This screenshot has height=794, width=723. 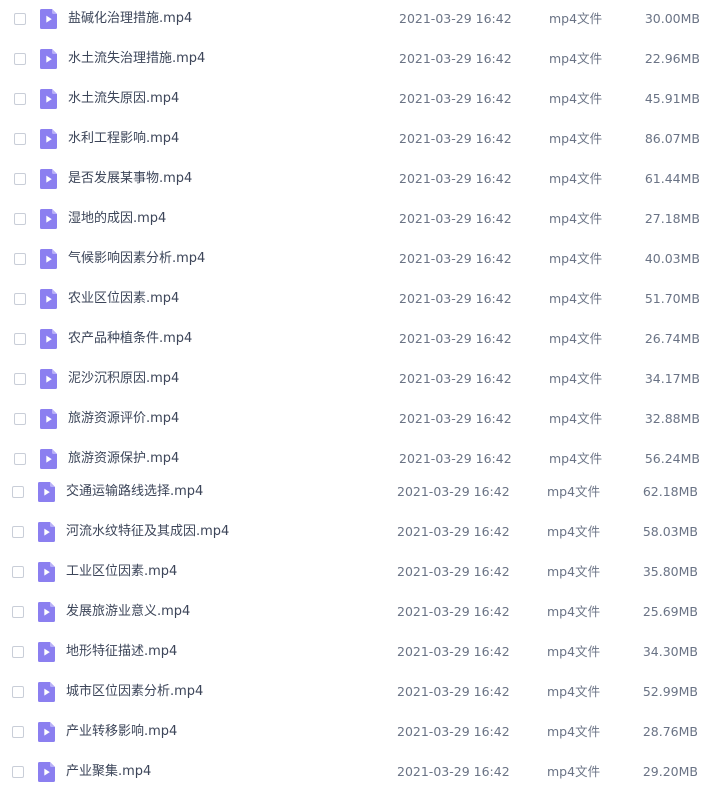 What do you see at coordinates (670, 531) in the screenshot?
I see `file-size: 58.03MB` at bounding box center [670, 531].